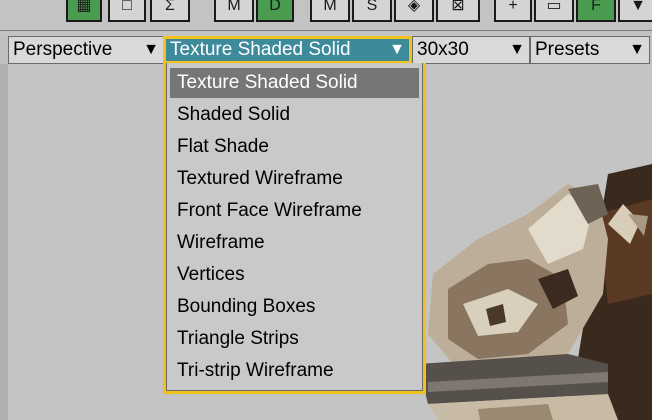 The height and width of the screenshot is (420, 652). What do you see at coordinates (554, 7) in the screenshot?
I see `rectangle-icon: ▭` at bounding box center [554, 7].